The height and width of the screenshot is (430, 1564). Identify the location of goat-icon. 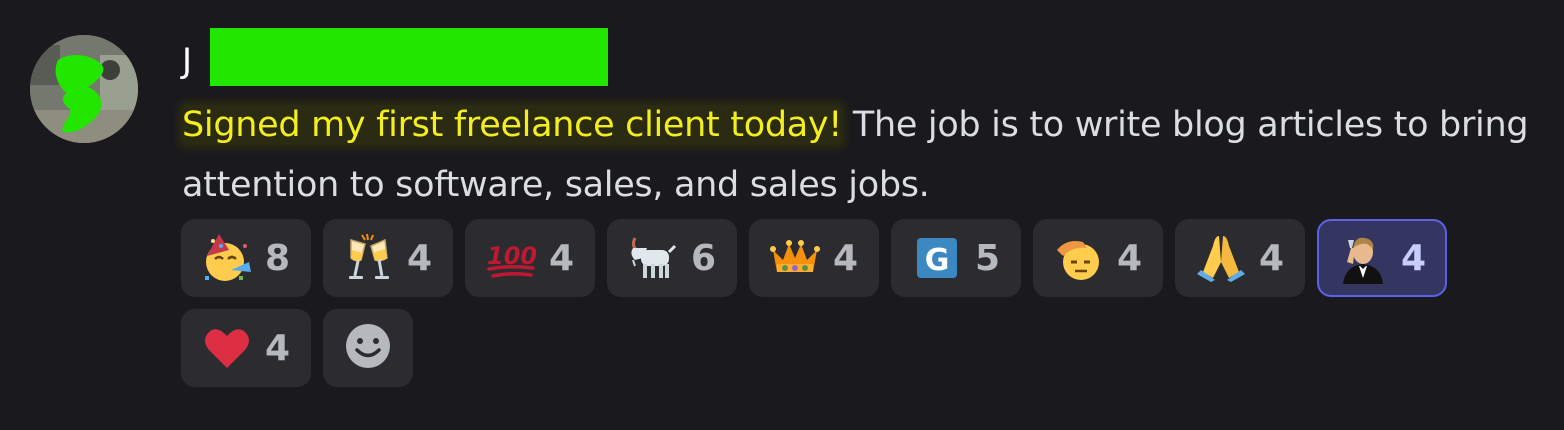
(653, 258).